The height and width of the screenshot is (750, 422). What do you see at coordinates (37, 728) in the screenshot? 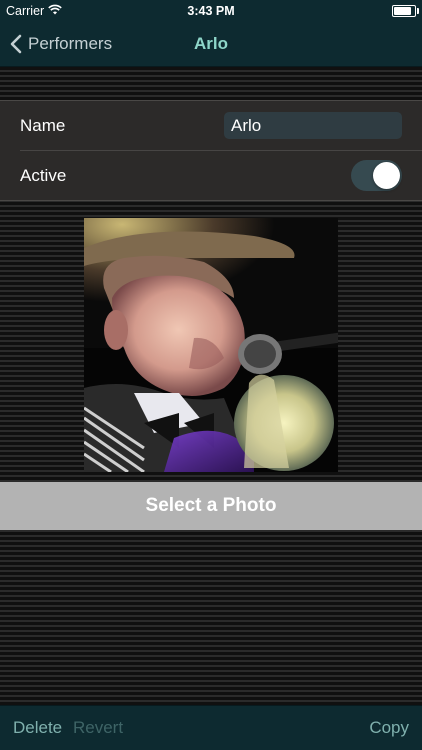
I see `delete-button: Delete` at bounding box center [37, 728].